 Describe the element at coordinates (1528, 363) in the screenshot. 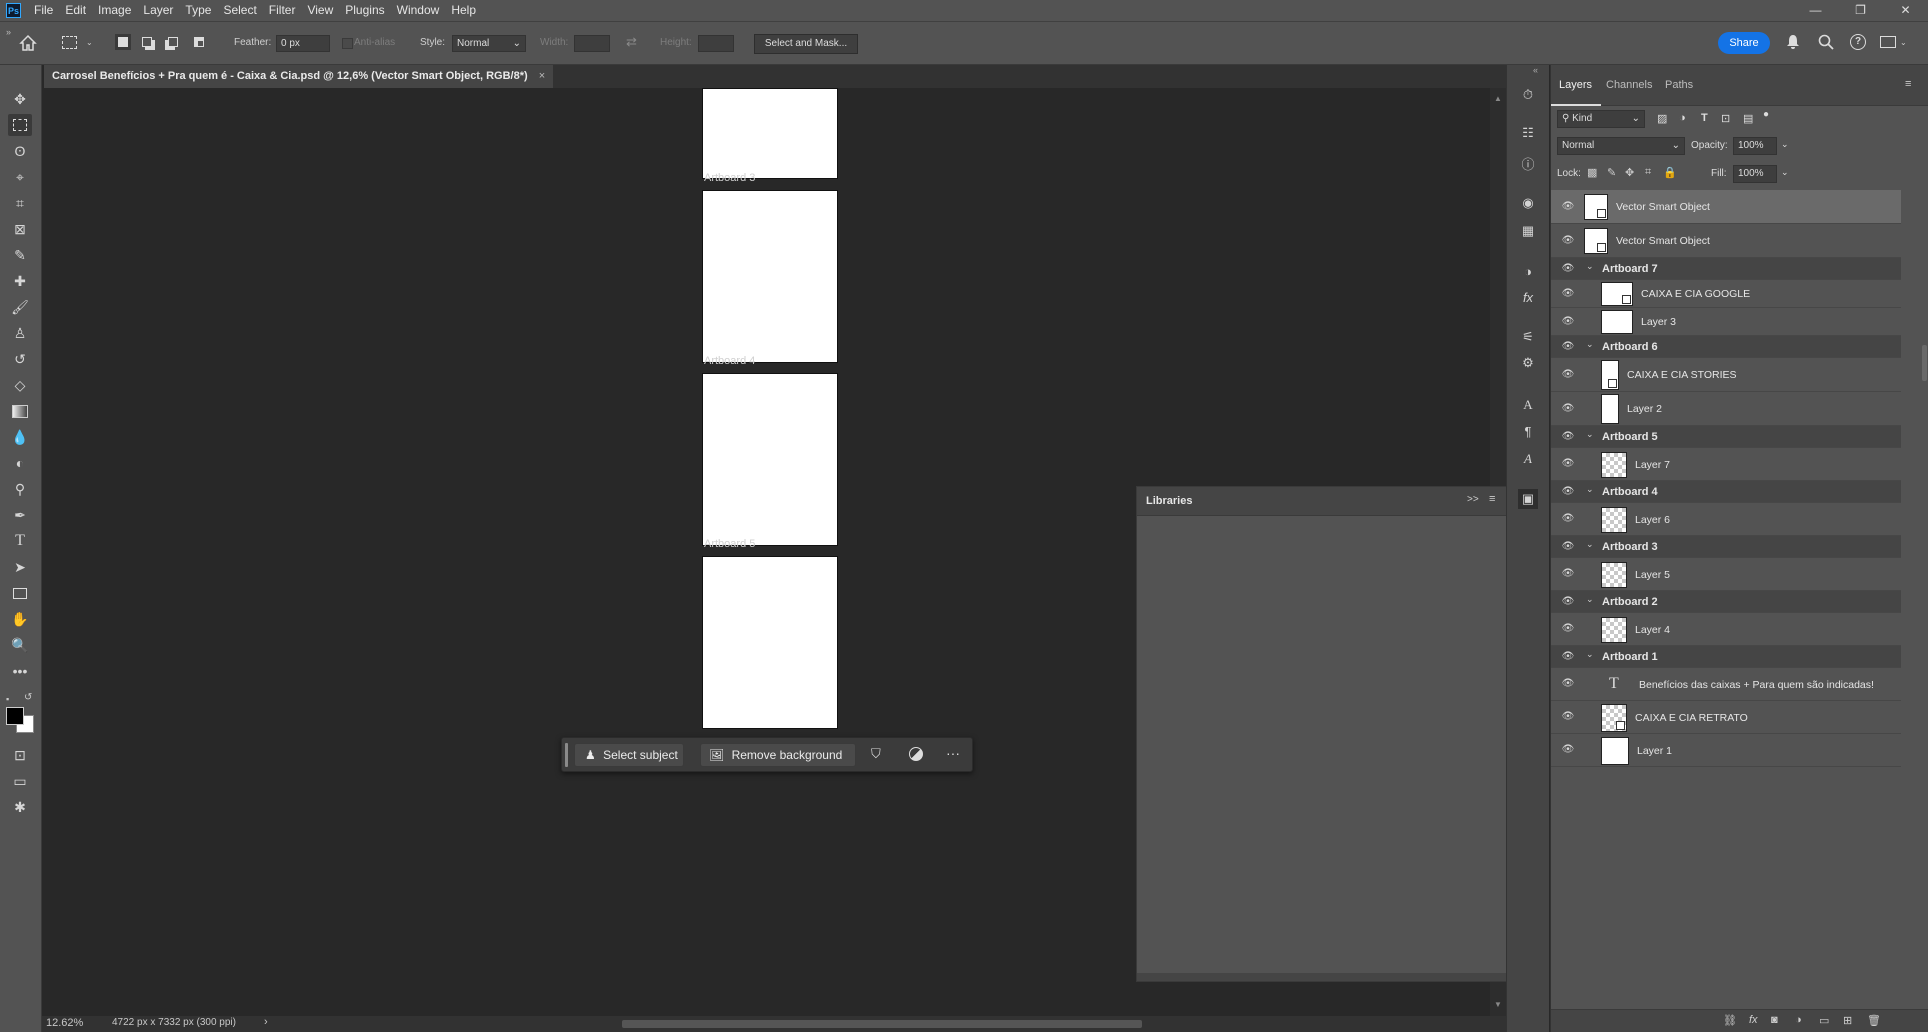

I see `brush-settings-icon: ⚙` at that location.